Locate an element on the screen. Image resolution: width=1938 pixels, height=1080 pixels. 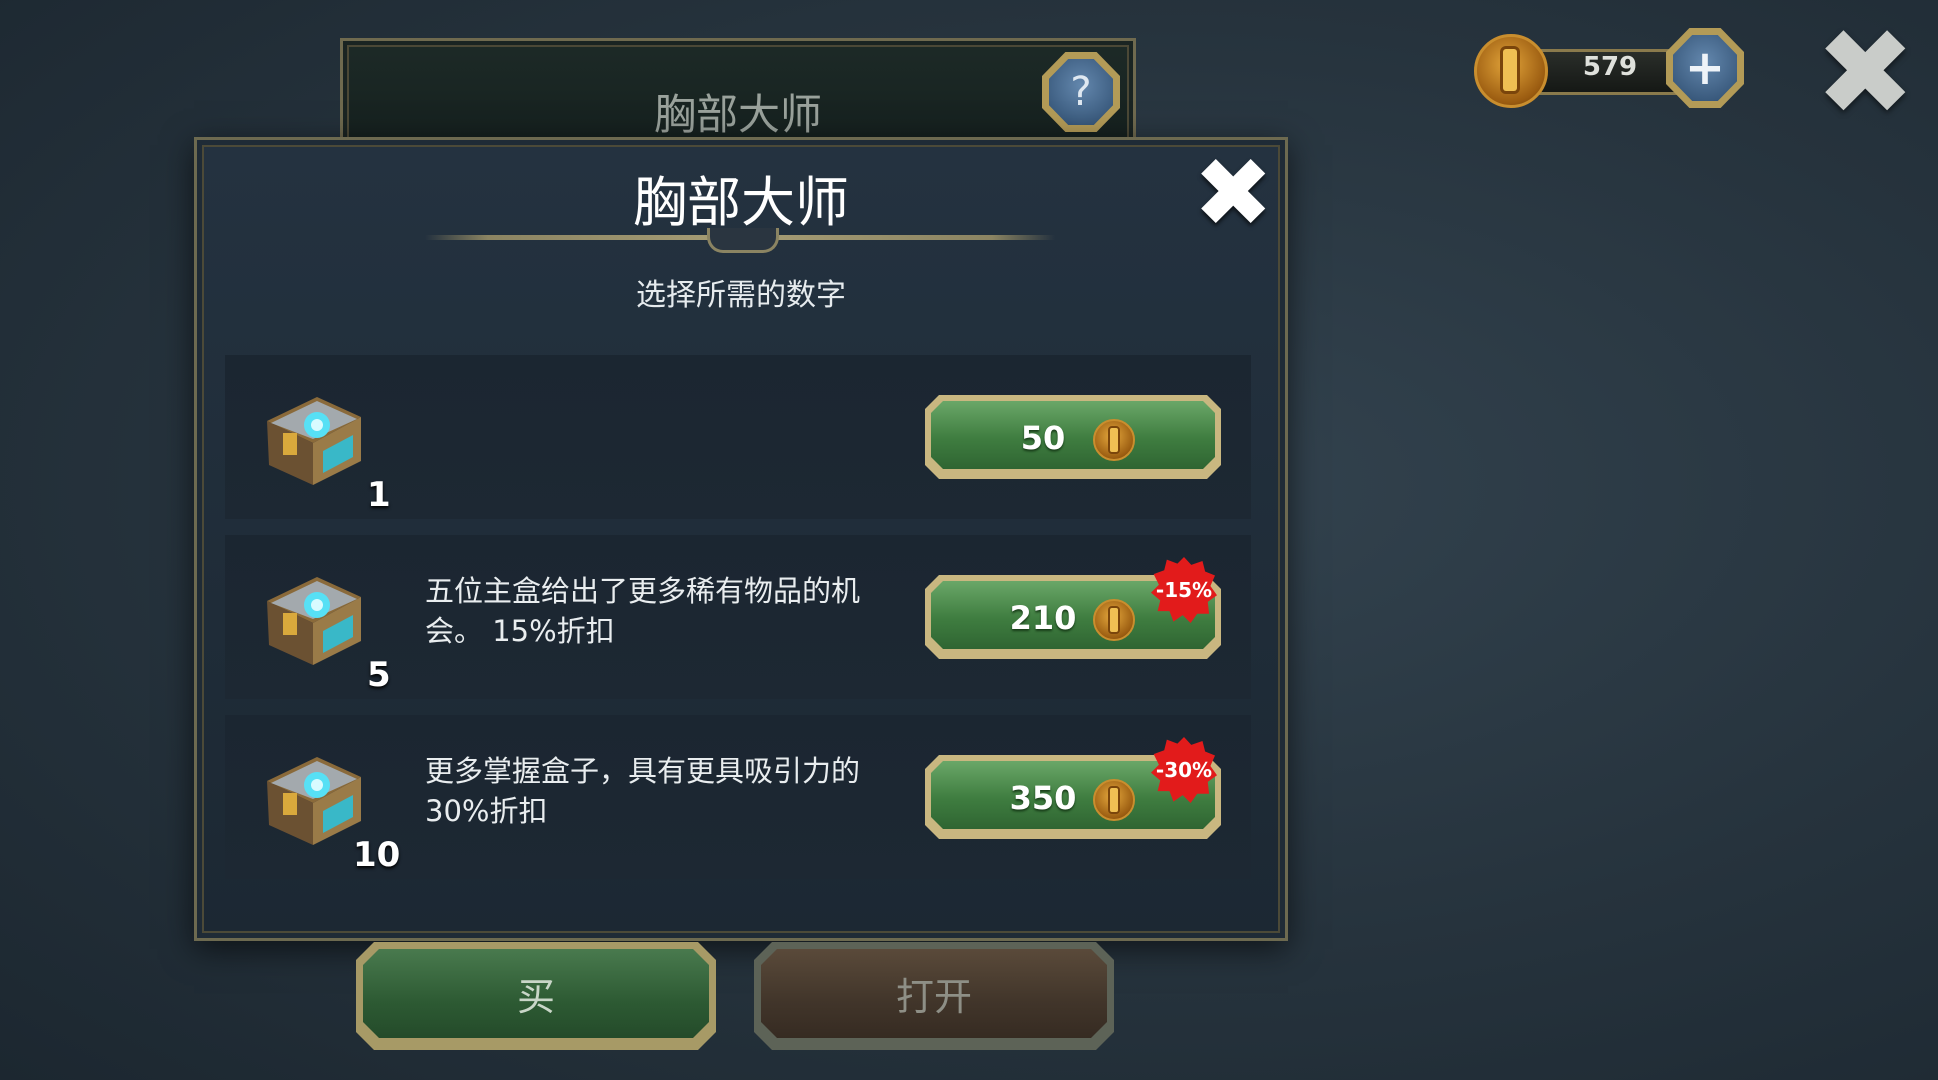
open-button-label: 打开 is located at coordinates (934, 993).